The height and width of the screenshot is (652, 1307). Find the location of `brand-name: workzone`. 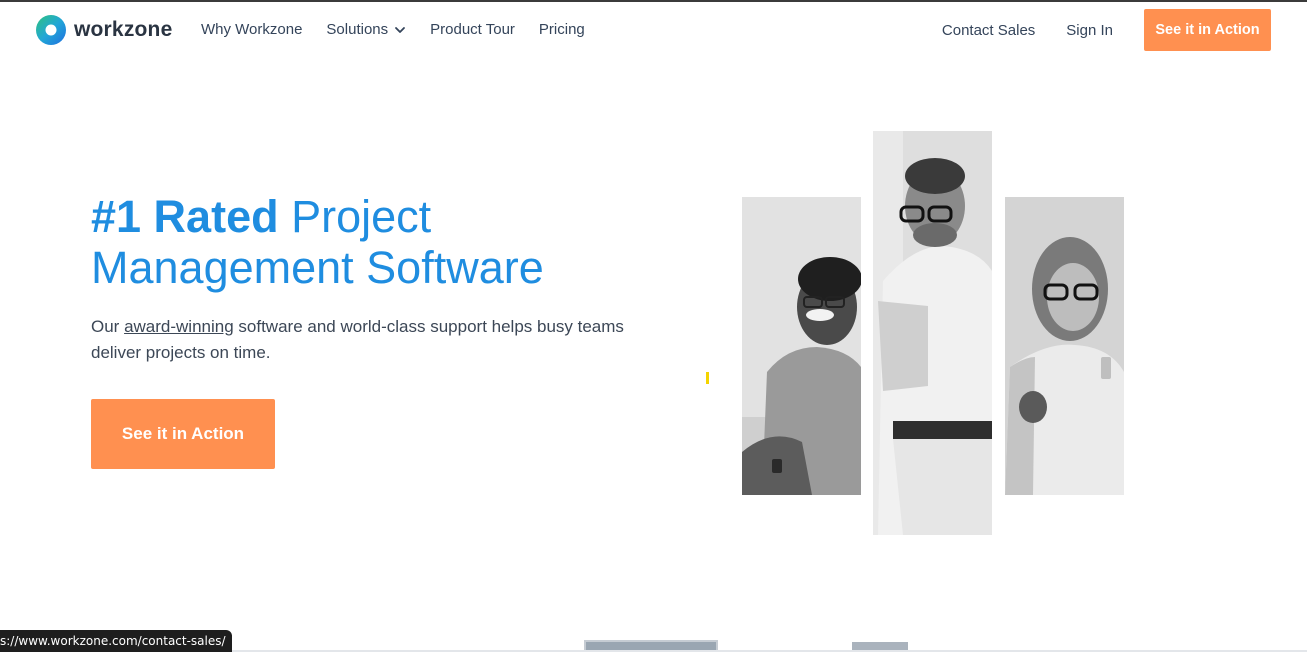

brand-name: workzone is located at coordinates (123, 29).